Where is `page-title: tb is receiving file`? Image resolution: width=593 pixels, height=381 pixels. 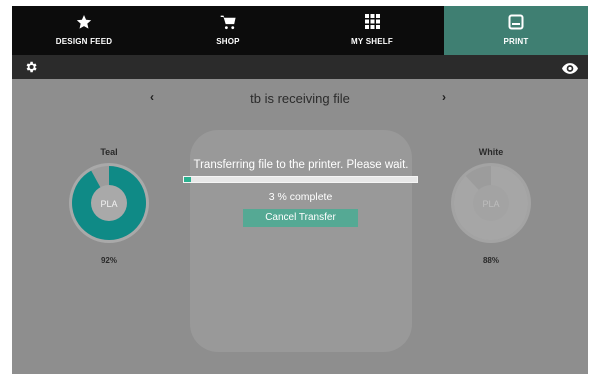 page-title: tb is receiving file is located at coordinates (300, 98).